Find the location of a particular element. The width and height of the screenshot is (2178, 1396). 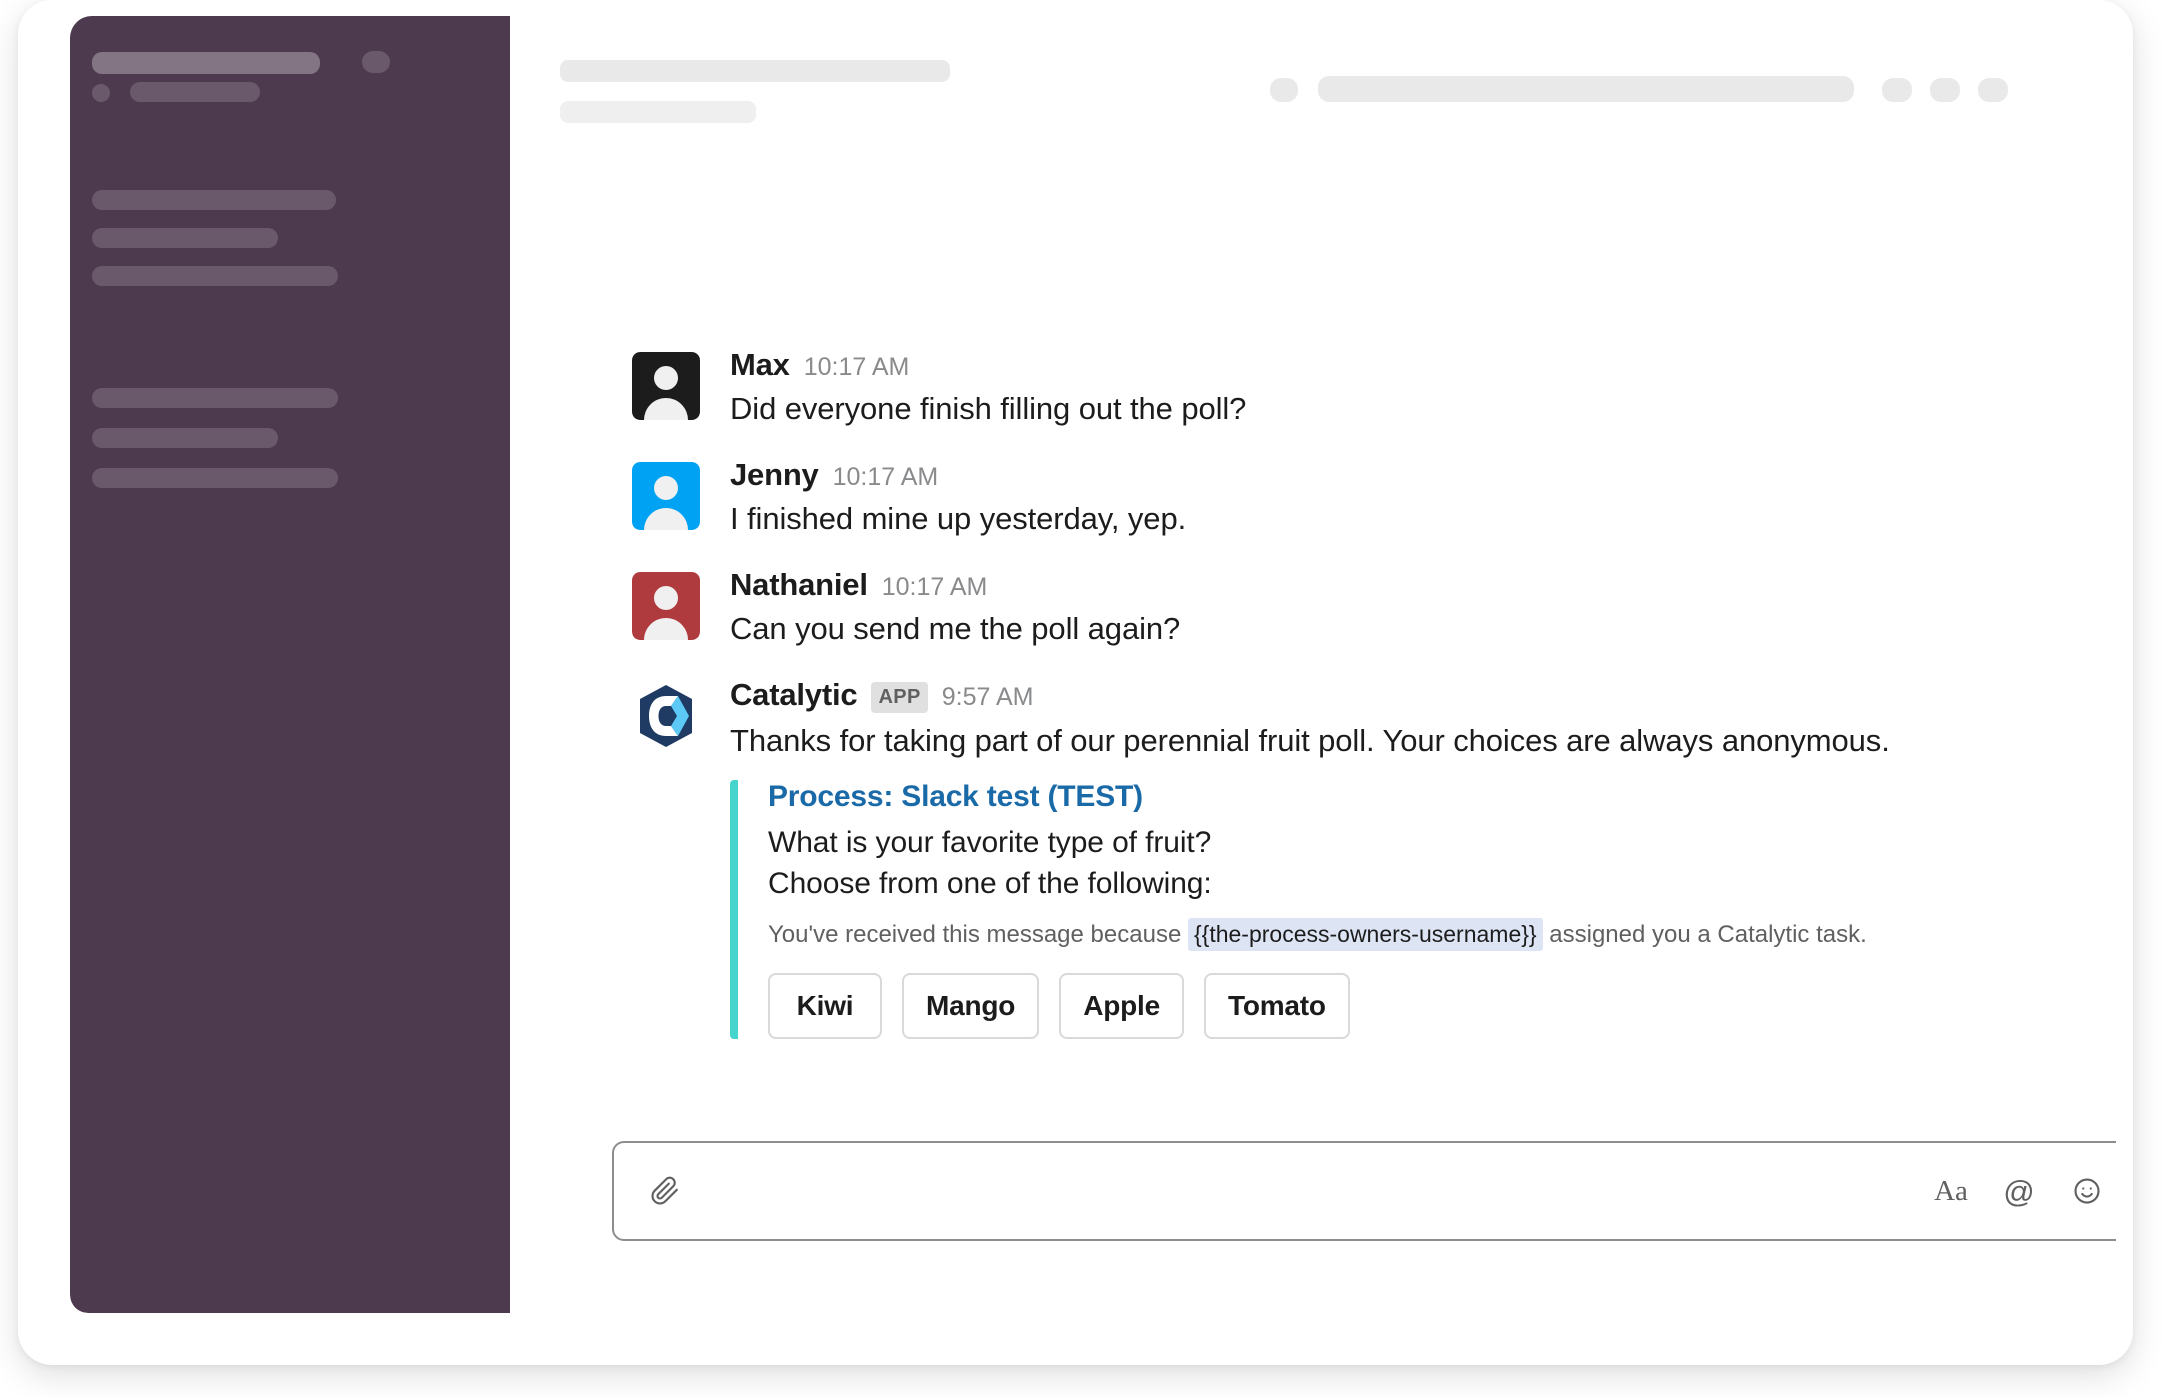

message-text: I finished mine up yesterday, yep. is located at coordinates (958, 519).